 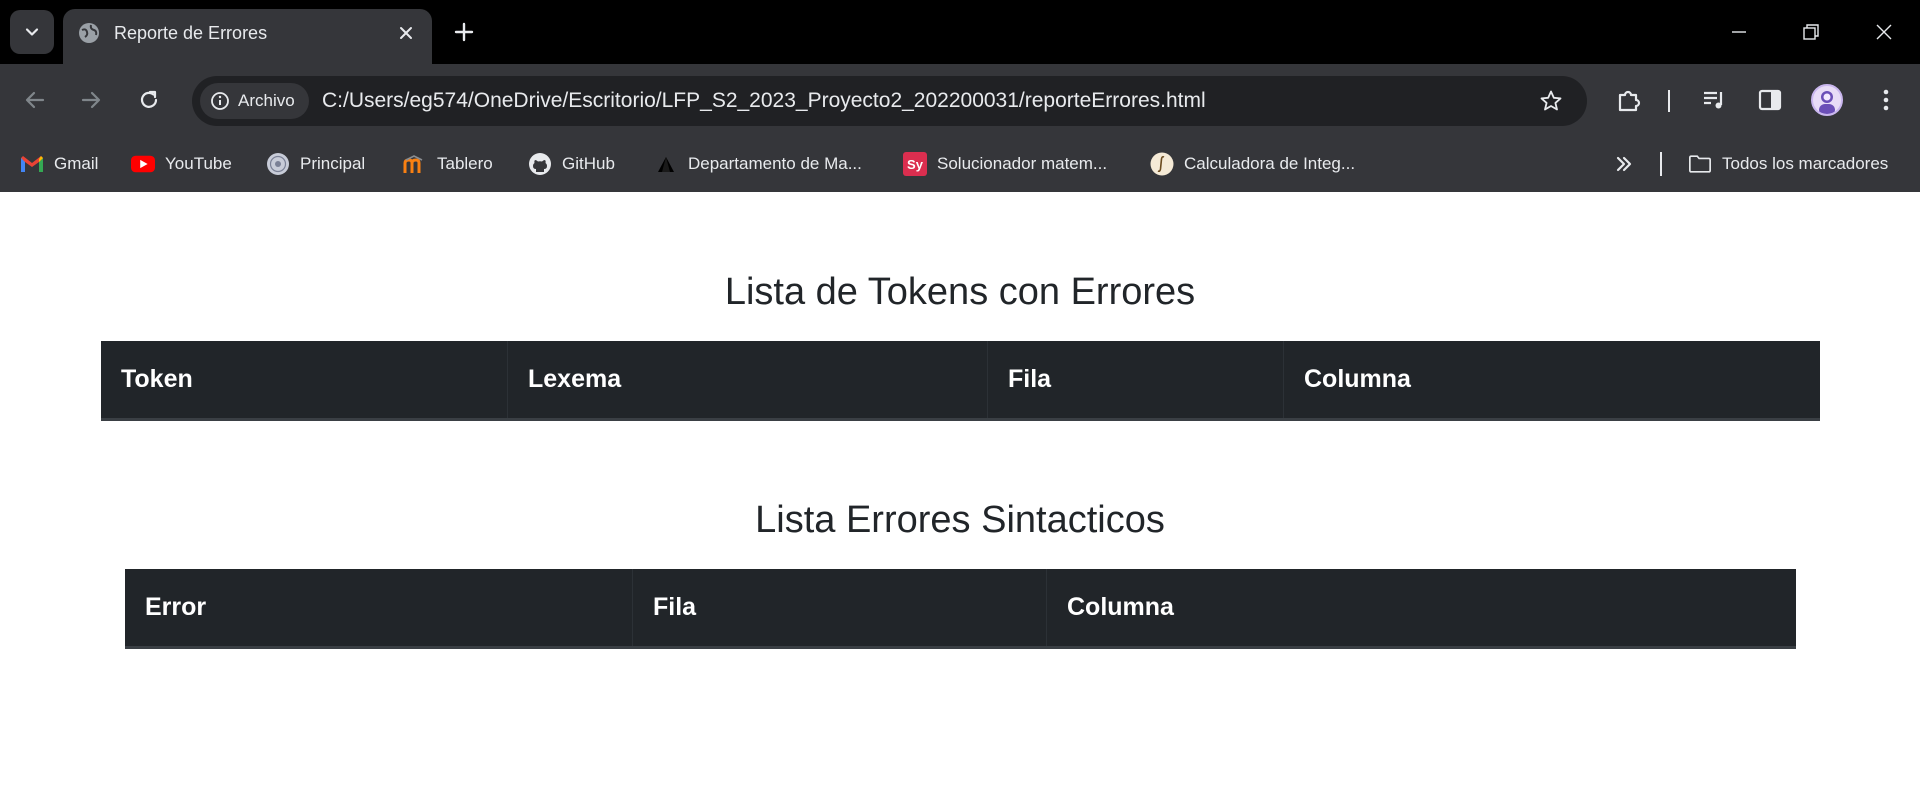 What do you see at coordinates (960, 292) in the screenshot?
I see `tokens-errors-title: Lista de Tokens con Errores` at bounding box center [960, 292].